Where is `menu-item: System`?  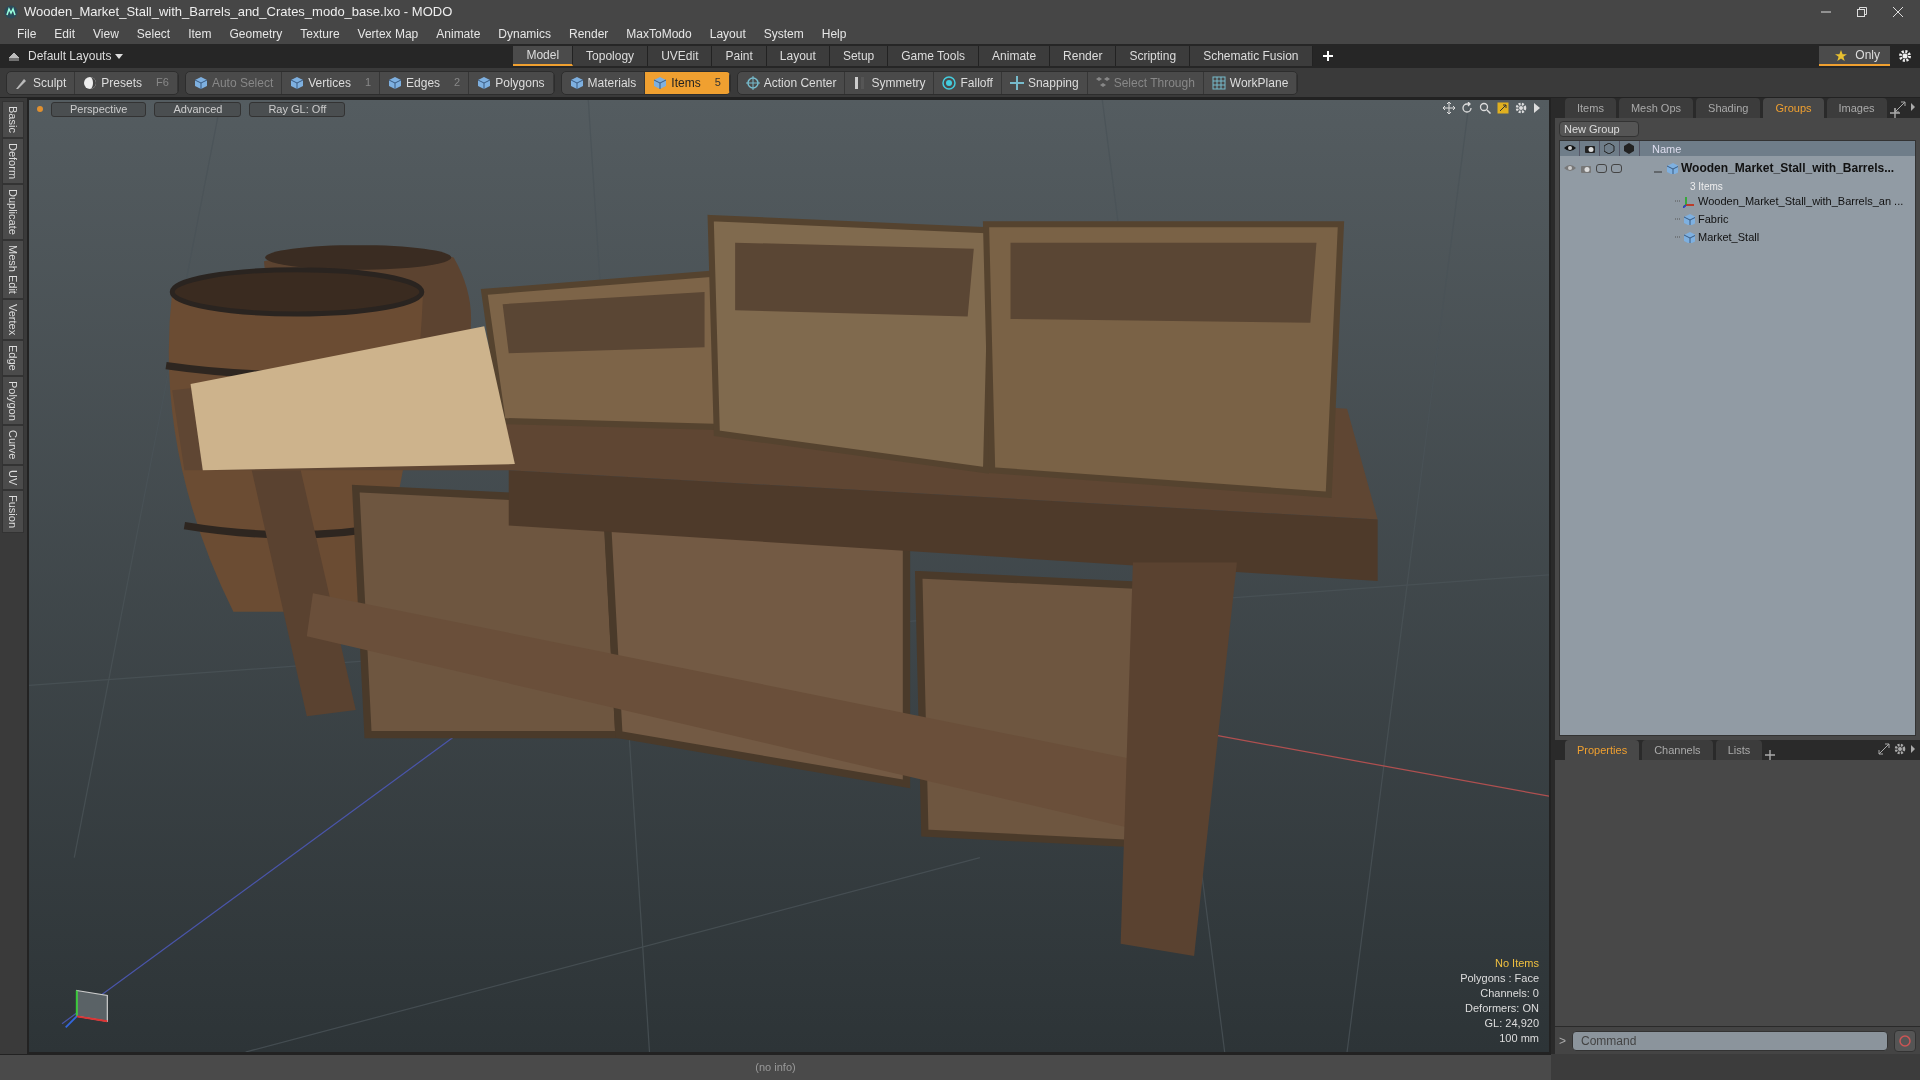
menu-item: System is located at coordinates (783, 34).